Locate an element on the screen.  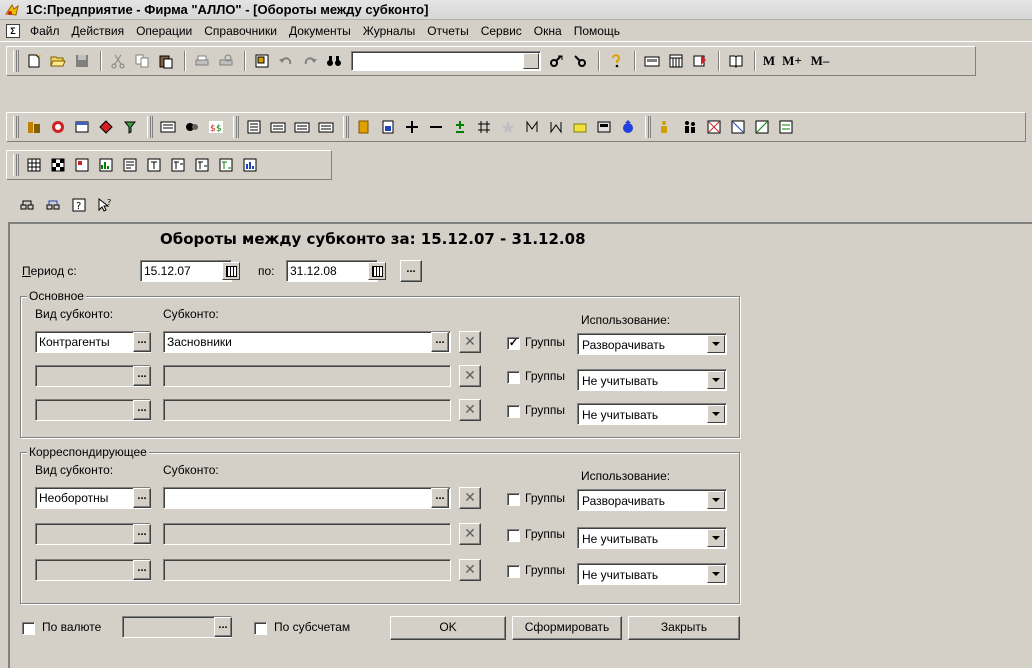
menu-documents: Документы is located at coordinates (320, 31).